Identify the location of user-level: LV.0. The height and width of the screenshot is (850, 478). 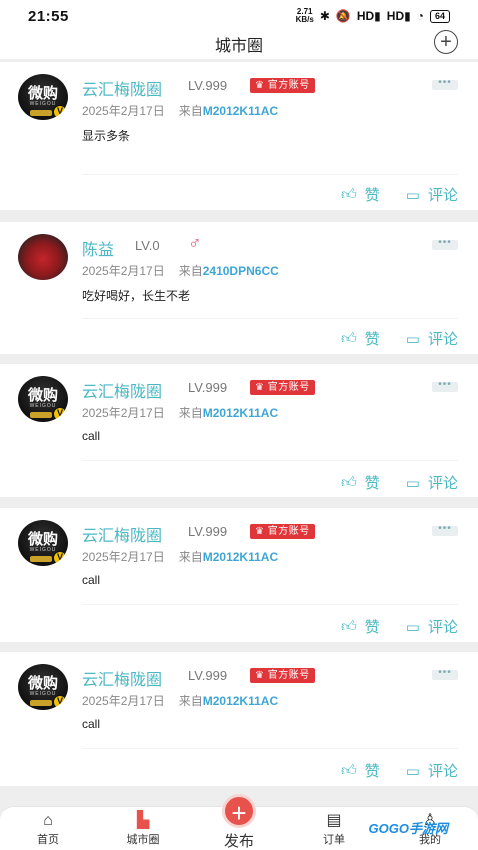
(147, 245).